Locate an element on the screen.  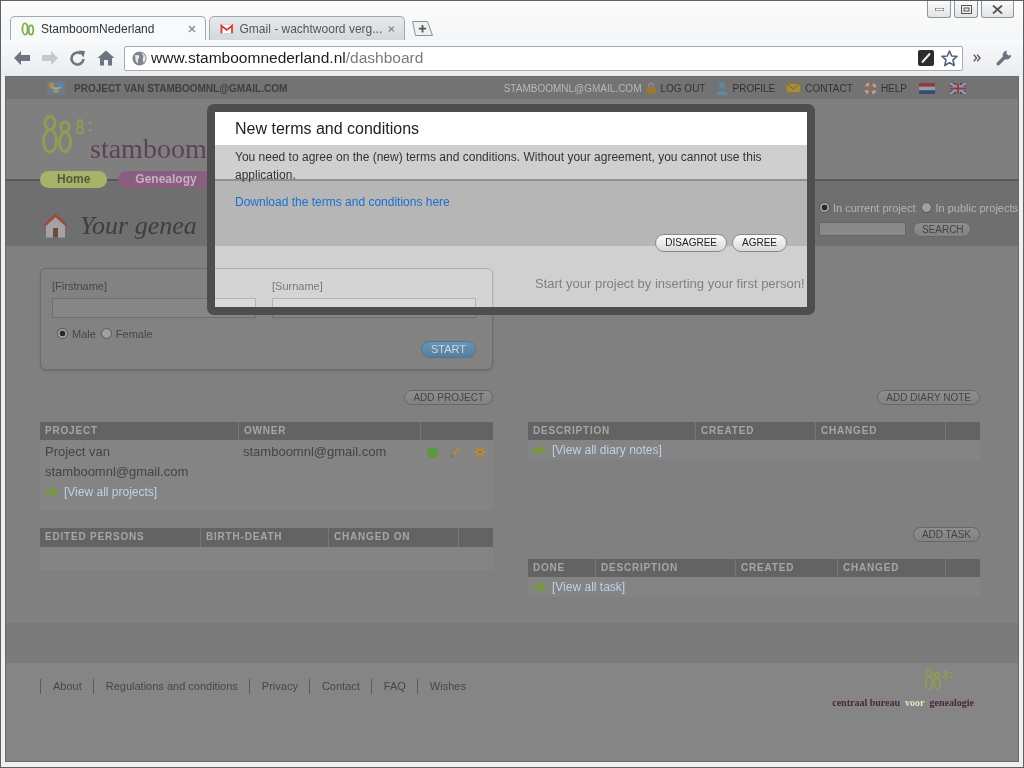
dialog-title: New terms and conditions is located at coordinates (511, 128).